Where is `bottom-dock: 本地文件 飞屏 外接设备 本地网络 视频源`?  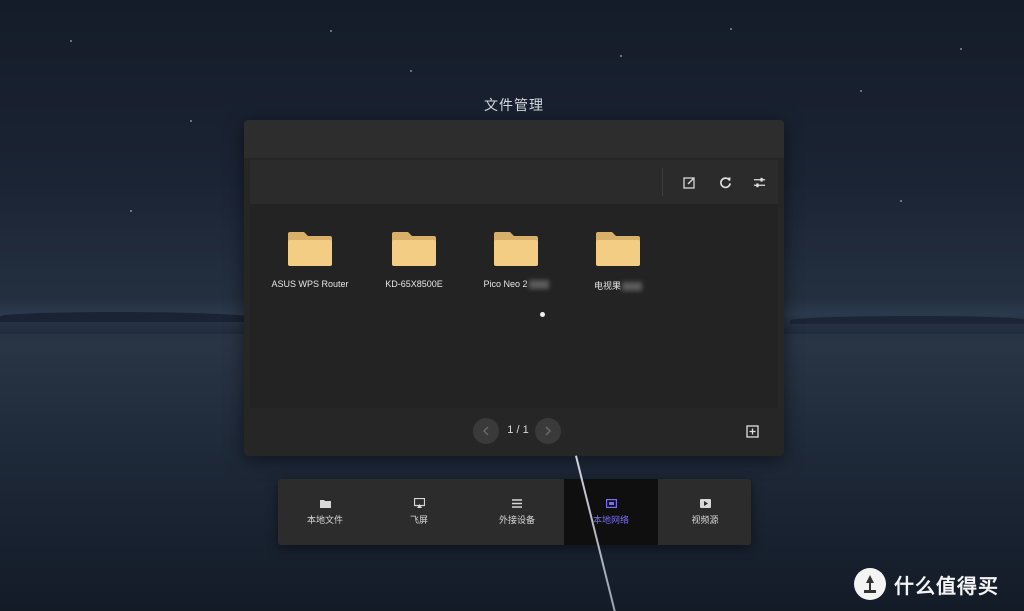
bottom-dock: 本地文件 飞屏 外接设备 本地网络 视频源 is located at coordinates (514, 512).